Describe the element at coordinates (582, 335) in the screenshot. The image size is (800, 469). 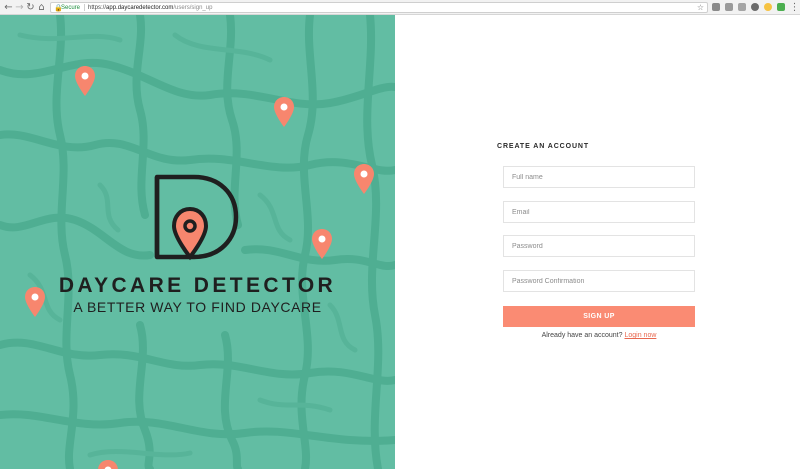
I see `login-prompt: Already have an account?` at that location.